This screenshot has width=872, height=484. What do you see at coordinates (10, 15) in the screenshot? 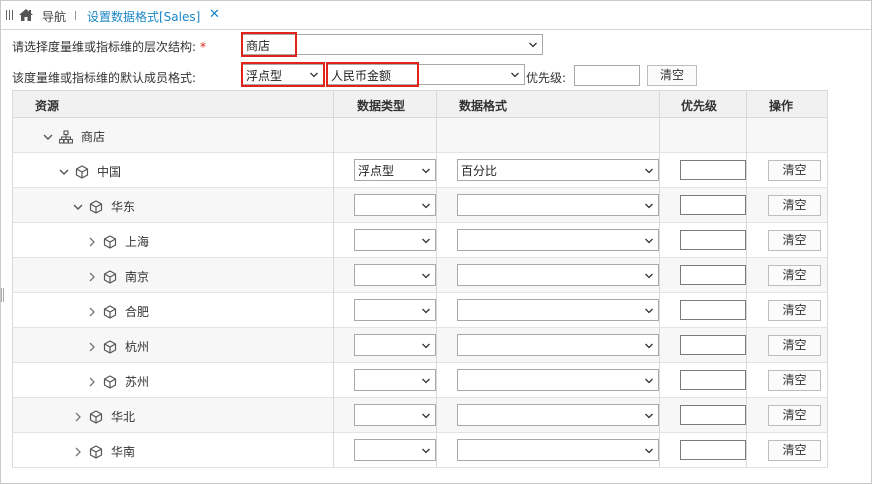
I see `menu-grip-icon` at bounding box center [10, 15].